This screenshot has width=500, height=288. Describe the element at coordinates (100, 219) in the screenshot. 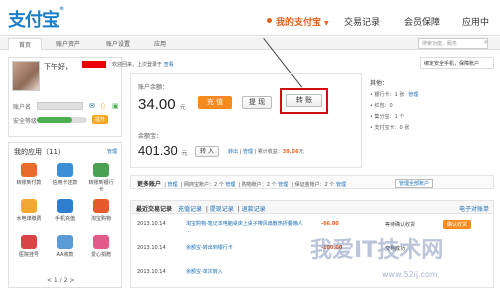

I see `app-label: 淘宝购物` at that location.